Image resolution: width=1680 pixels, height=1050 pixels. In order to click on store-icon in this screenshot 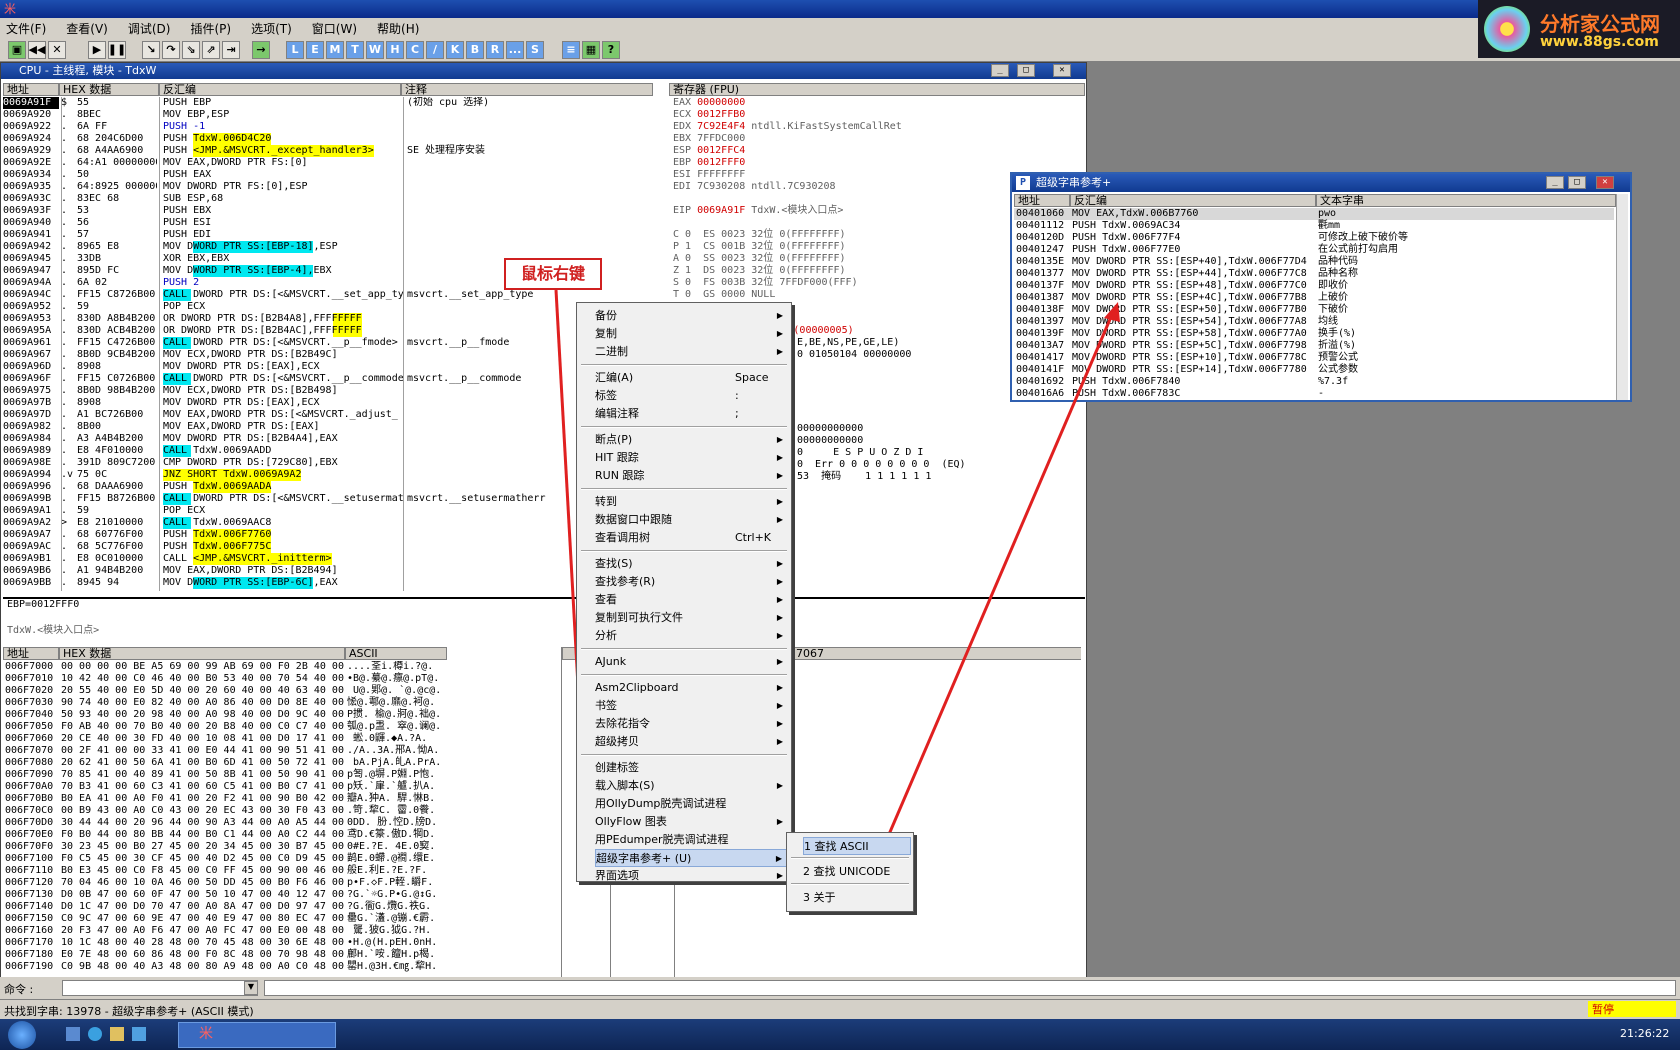, I will do `click(117, 1034)`.